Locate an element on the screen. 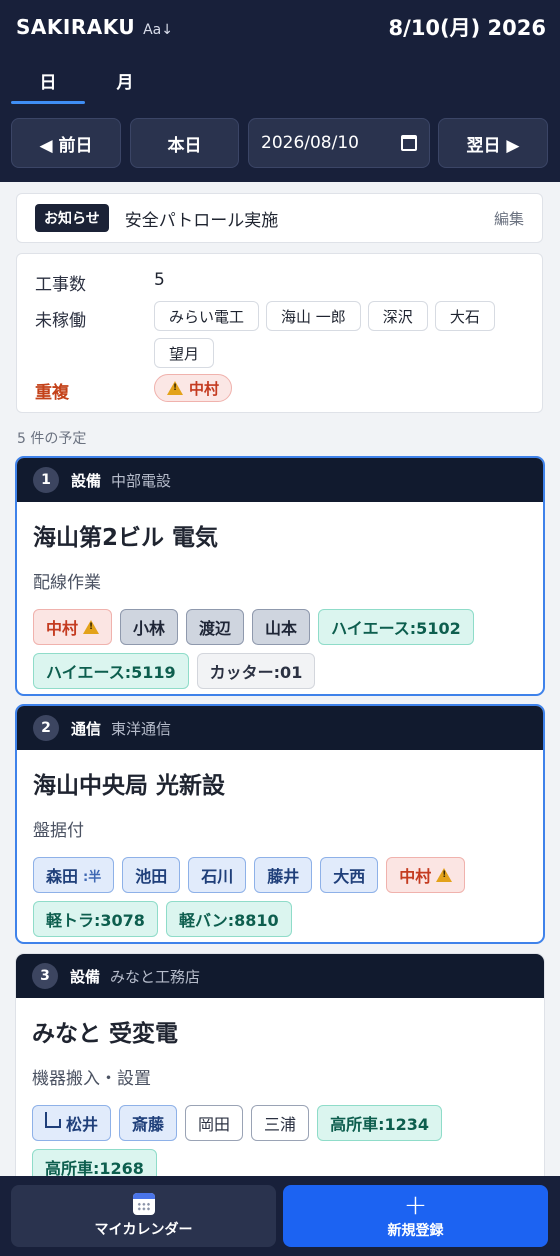 The height and width of the screenshot is (1256, 560). worker-chip: 小林 is located at coordinates (149, 627).